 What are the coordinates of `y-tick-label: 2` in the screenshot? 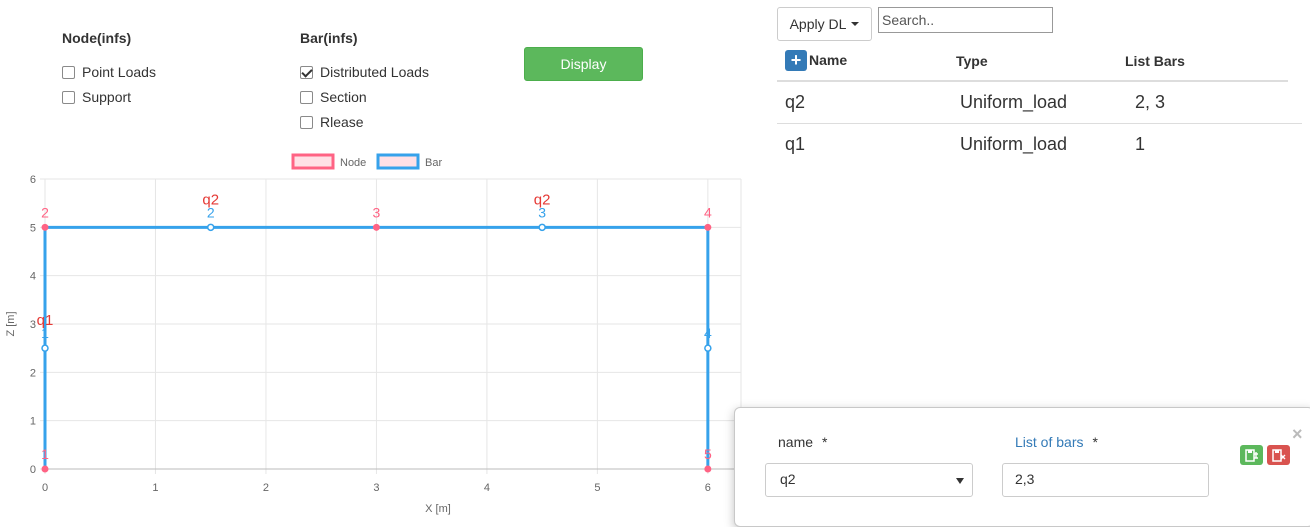 It's located at (33, 373).